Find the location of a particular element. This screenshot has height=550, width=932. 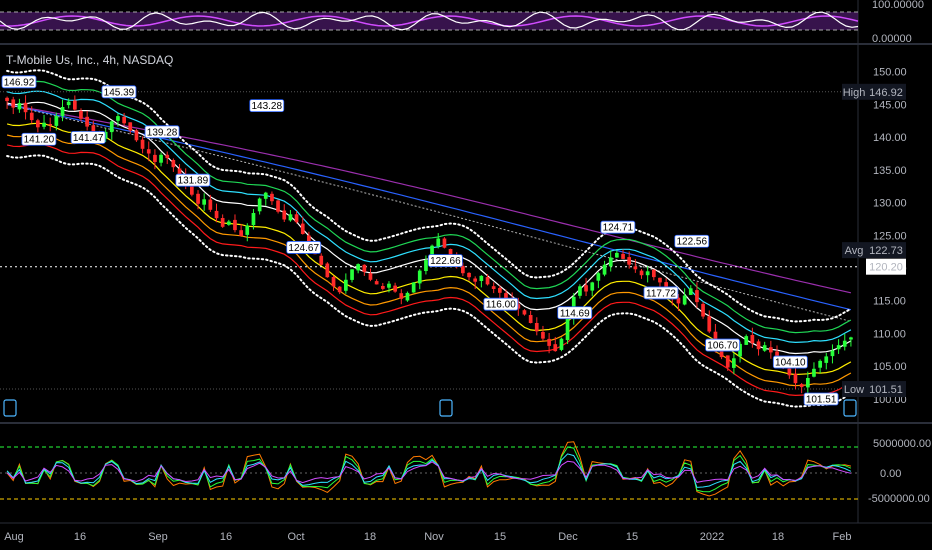

time-axis-tick: 16 is located at coordinates (226, 537).